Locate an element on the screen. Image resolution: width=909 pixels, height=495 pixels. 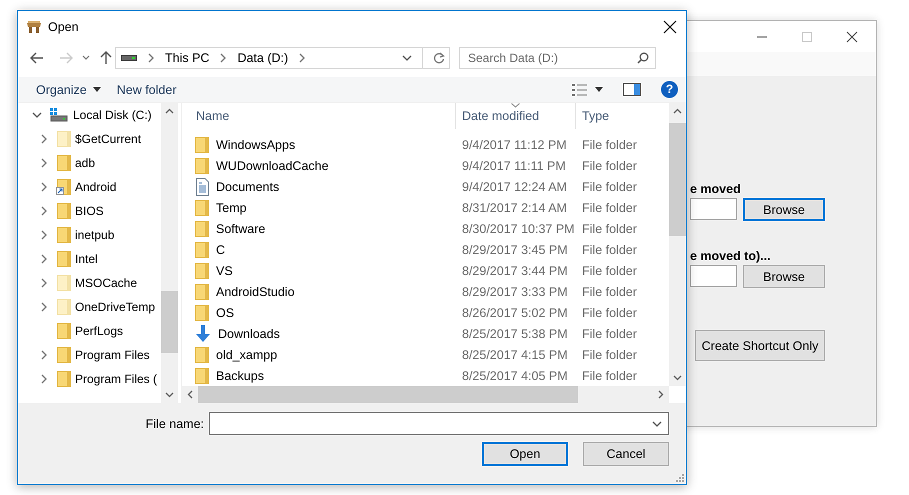
preview-pane-icon is located at coordinates (632, 89).